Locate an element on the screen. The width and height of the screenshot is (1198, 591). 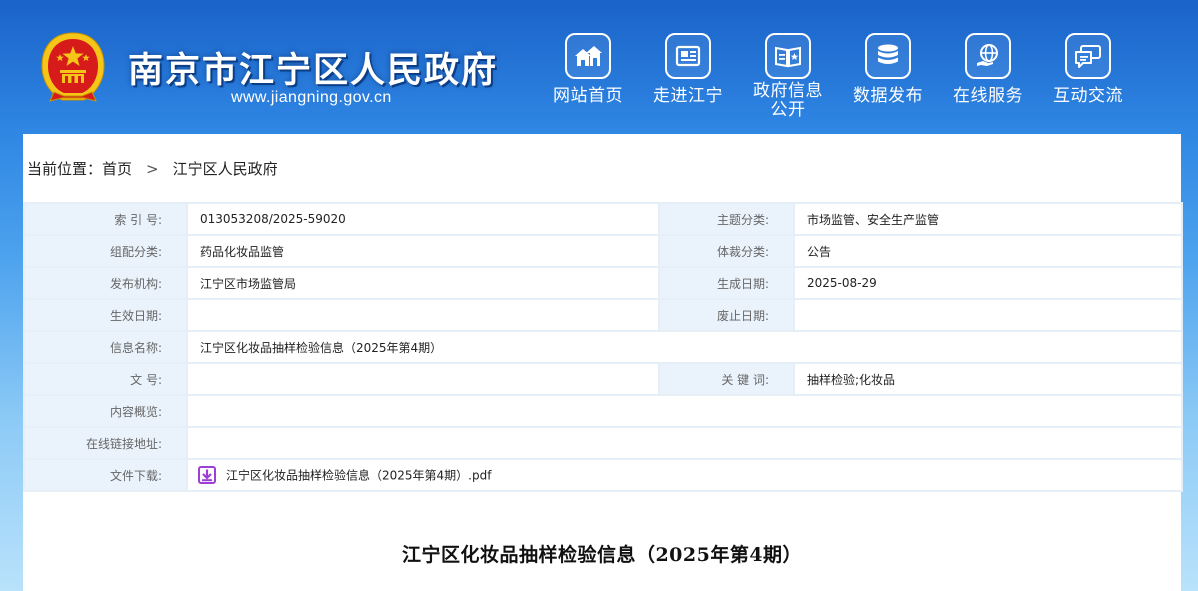
meta-row: 生效日期: 废止日期: is located at coordinates (603, 315).